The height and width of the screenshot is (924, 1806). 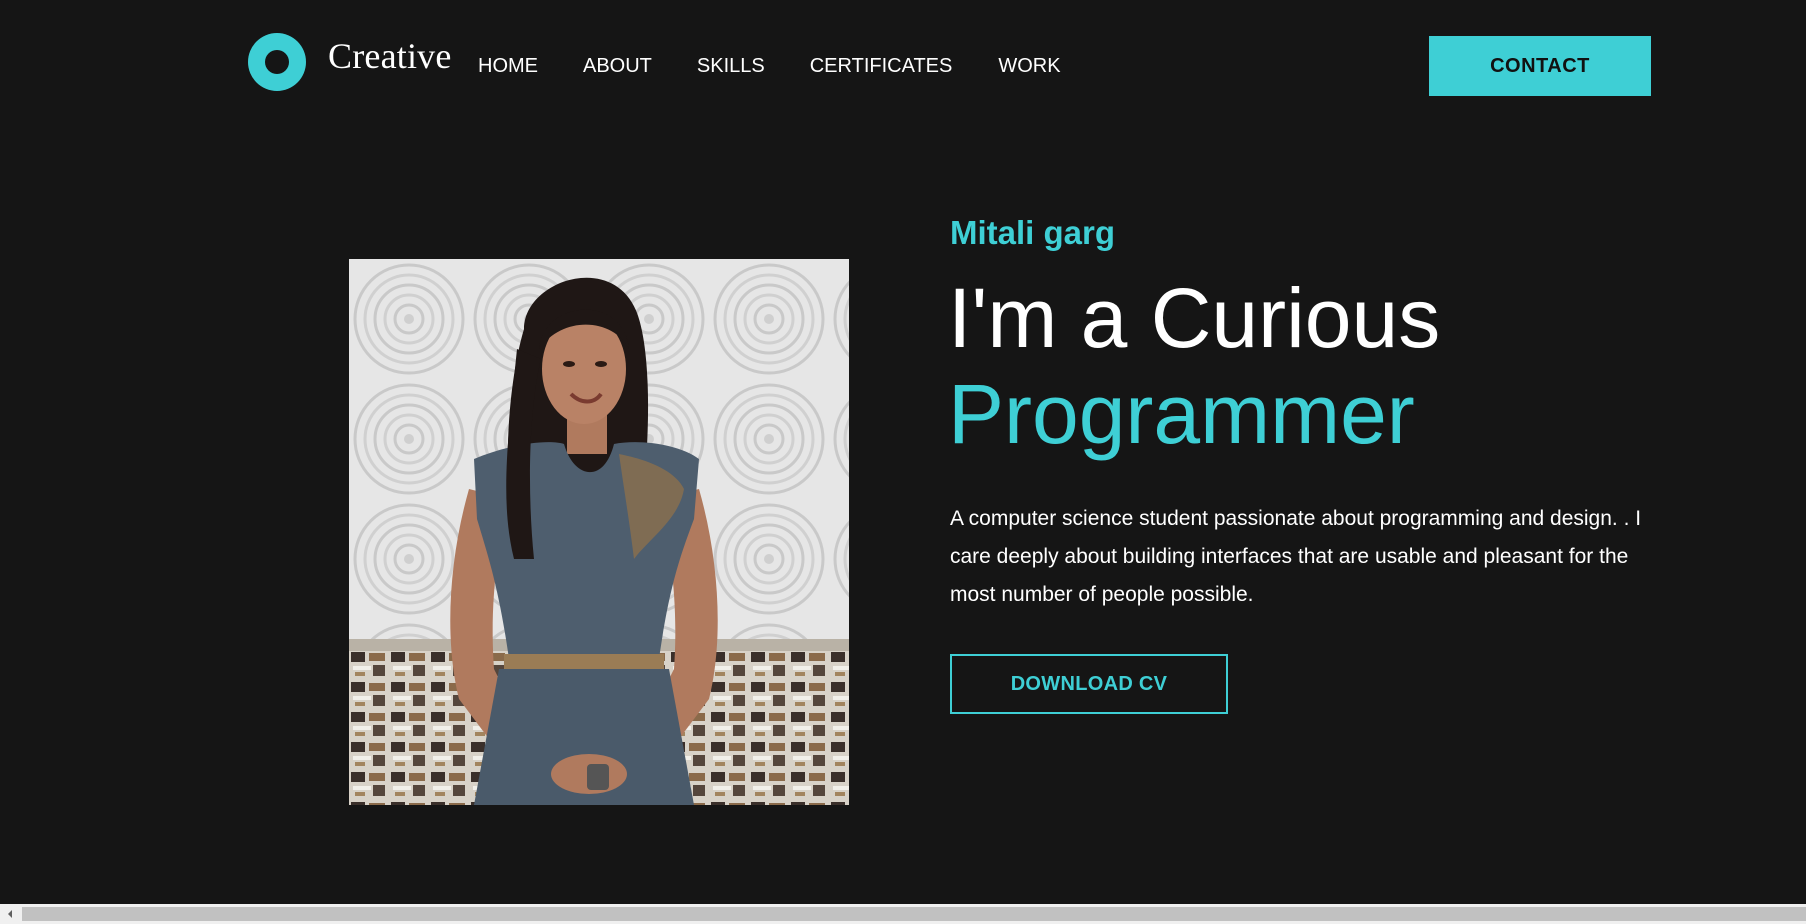 What do you see at coordinates (1089, 684) in the screenshot?
I see `download-cv-button: DOWNLOAD CV` at bounding box center [1089, 684].